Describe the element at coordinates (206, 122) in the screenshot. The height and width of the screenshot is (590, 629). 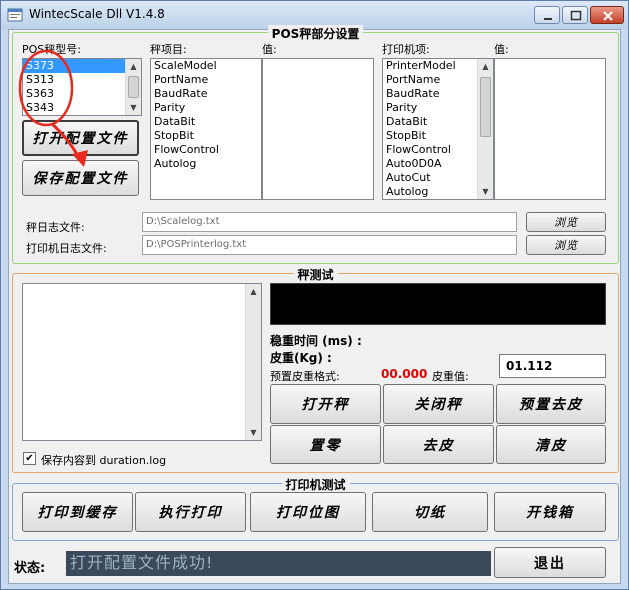
I see `list-item: DataBit` at that location.